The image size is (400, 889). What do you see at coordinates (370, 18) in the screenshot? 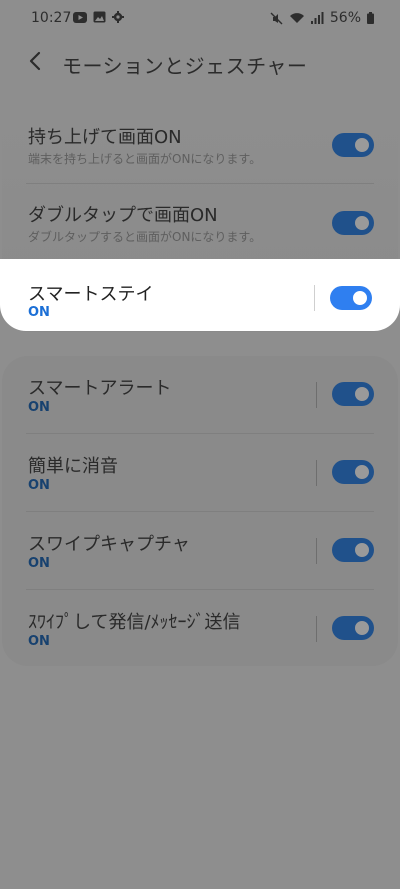
I see `battery-icon` at bounding box center [370, 18].